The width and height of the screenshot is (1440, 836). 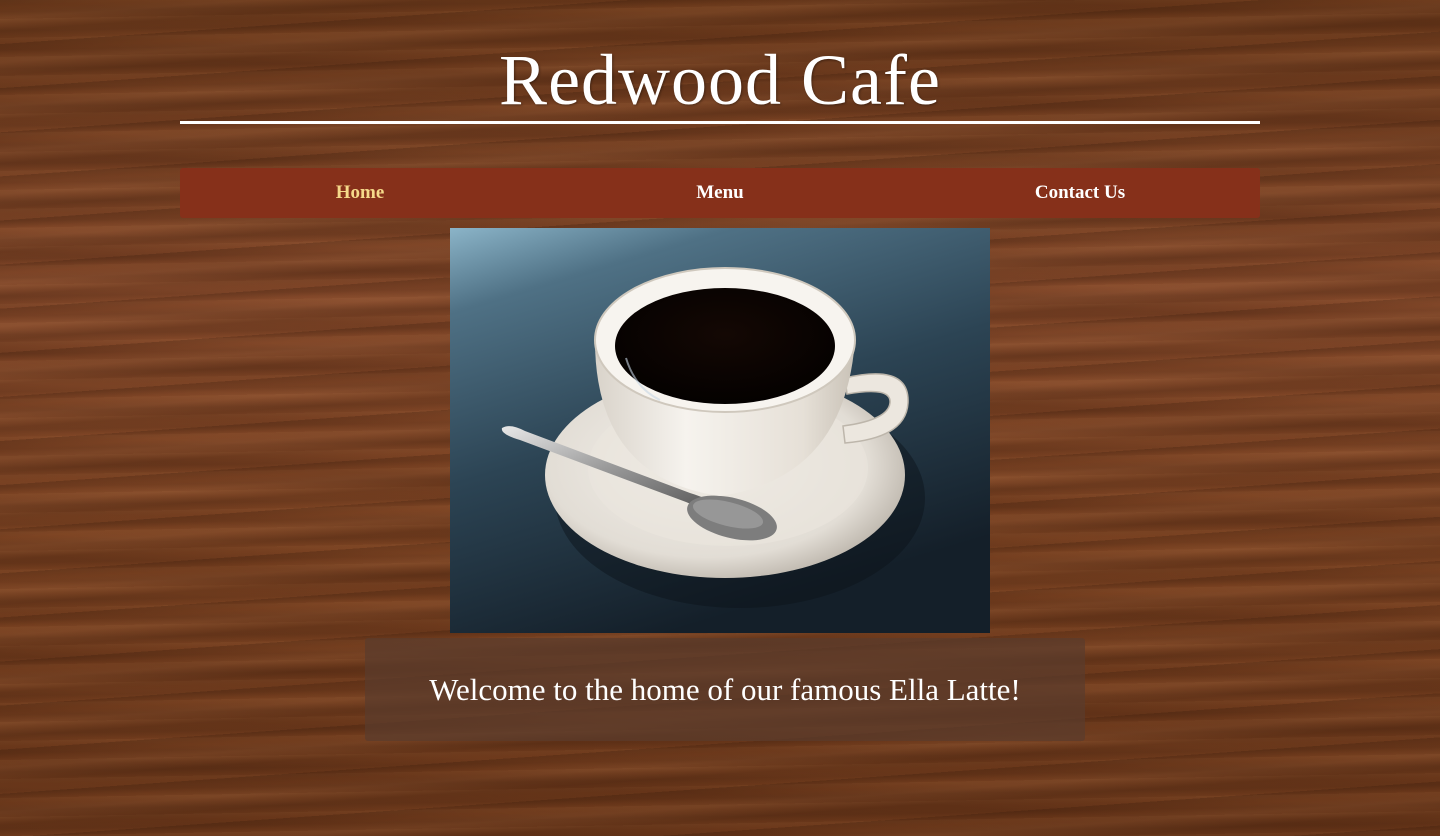 I want to click on title-divider, so click(x=720, y=122).